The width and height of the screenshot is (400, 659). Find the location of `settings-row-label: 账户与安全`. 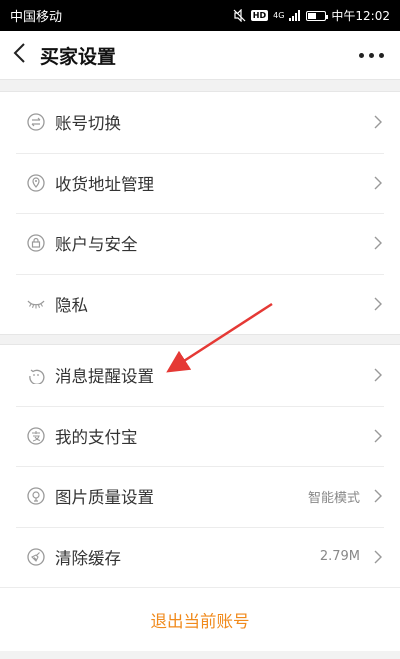

settings-row-label: 账户与安全 is located at coordinates (96, 245).